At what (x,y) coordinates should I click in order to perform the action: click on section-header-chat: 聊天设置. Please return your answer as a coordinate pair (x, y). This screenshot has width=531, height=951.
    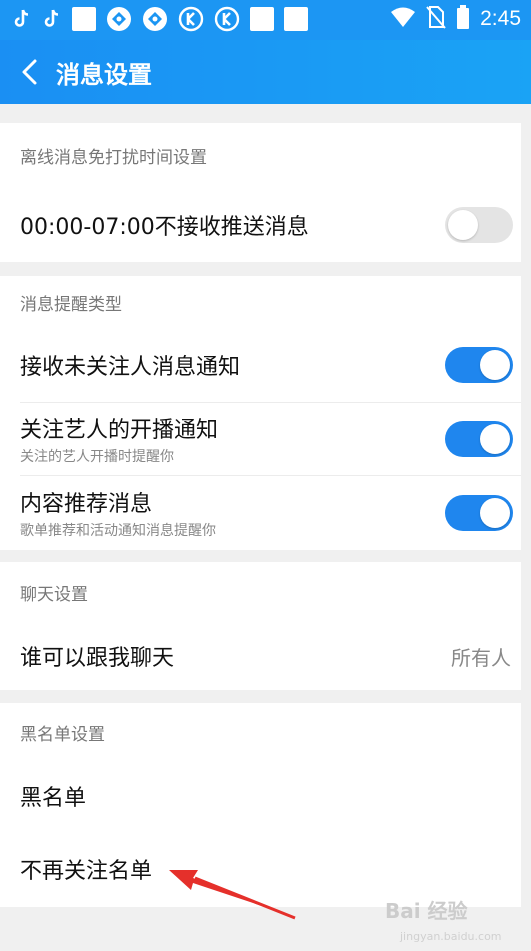
    Looking at the image, I should click on (54, 594).